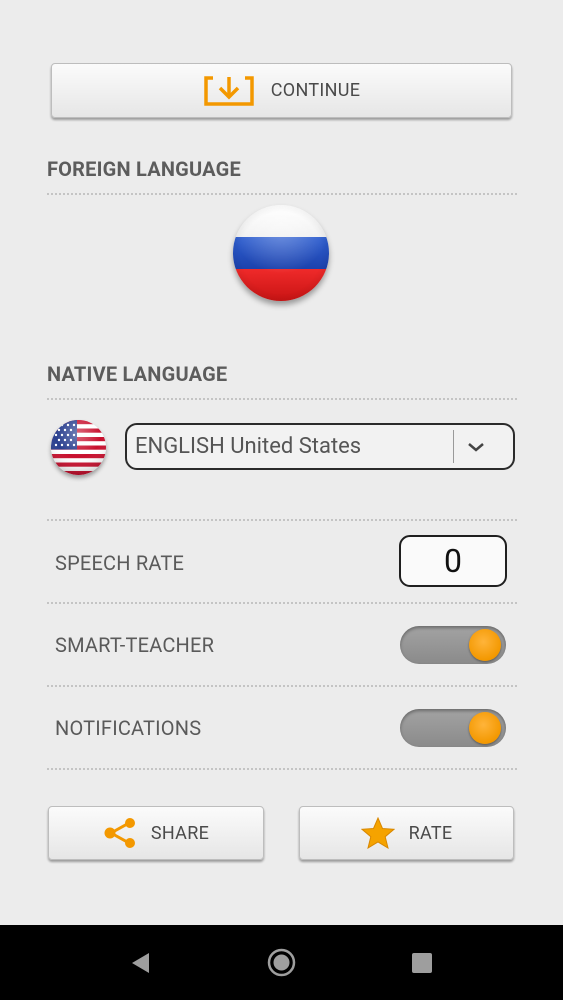  What do you see at coordinates (453, 728) in the screenshot?
I see `notifications-toggle` at bounding box center [453, 728].